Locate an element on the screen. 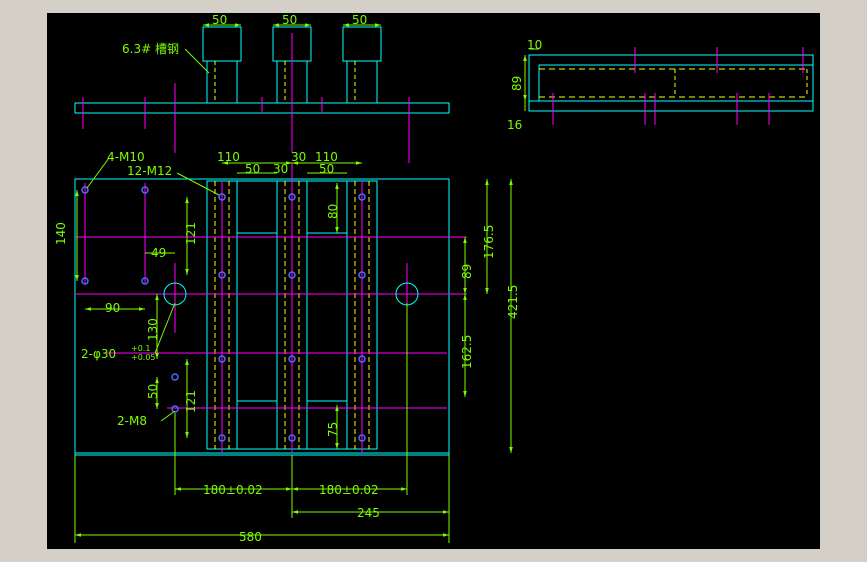 This screenshot has height=562, width=867. holes is located at coordinates (223, 314).